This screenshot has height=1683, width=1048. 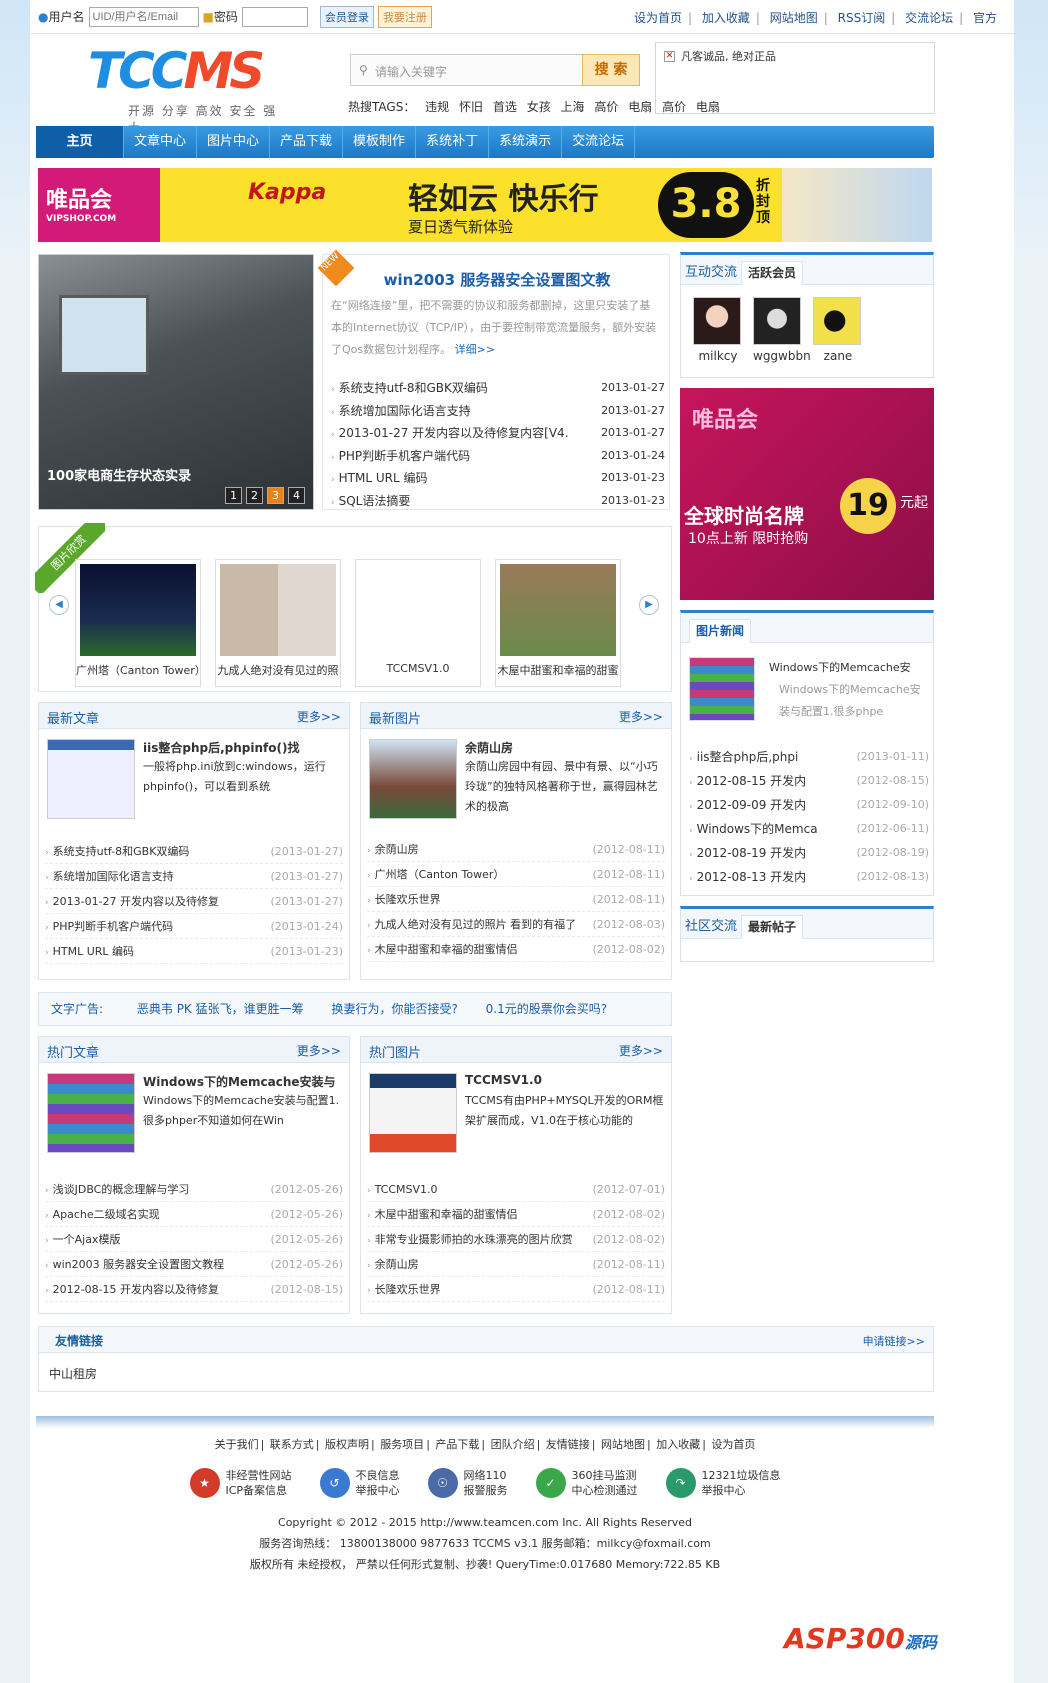 What do you see at coordinates (623, 1444) in the screenshot?
I see `footer-link: 网站地图` at bounding box center [623, 1444].